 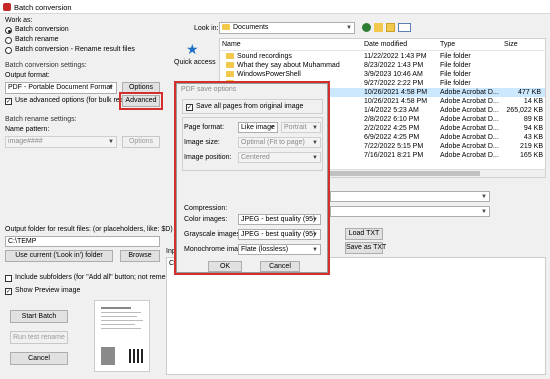 What do you see at coordinates (61, 142) in the screenshot?
I see `name-pattern-input: image#### ▼` at bounding box center [61, 142].